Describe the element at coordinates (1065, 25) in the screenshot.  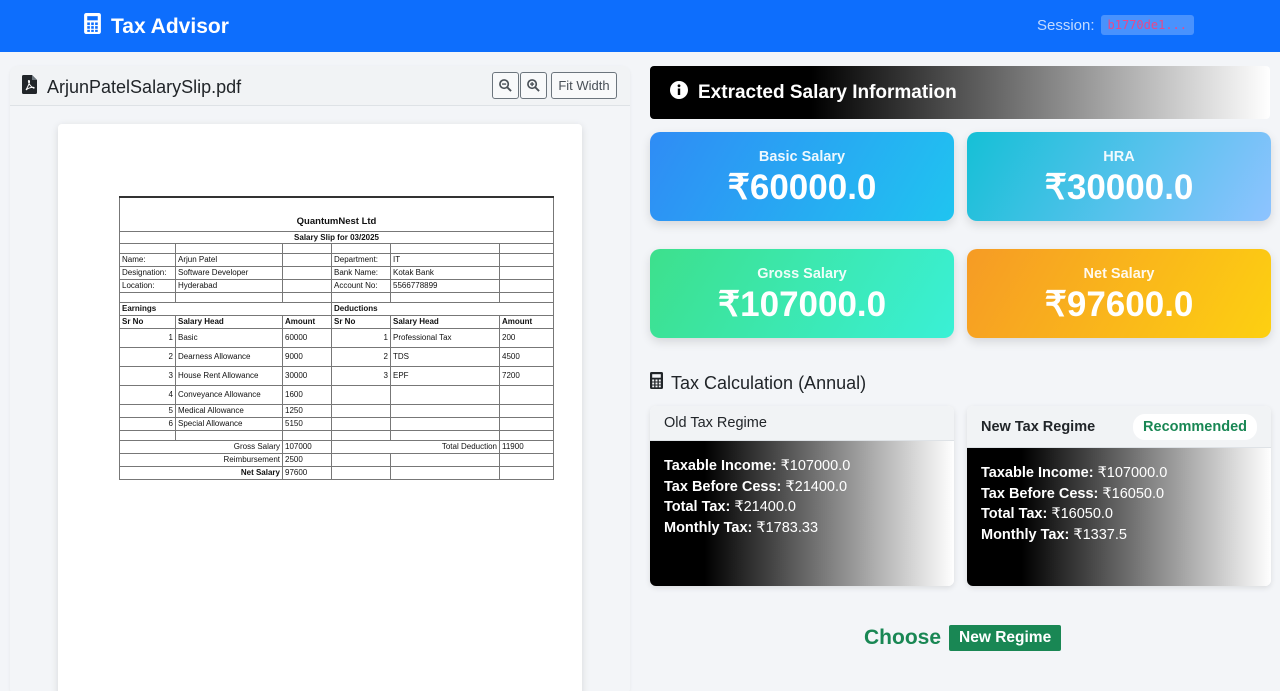
I see `session-label: Session:` at that location.